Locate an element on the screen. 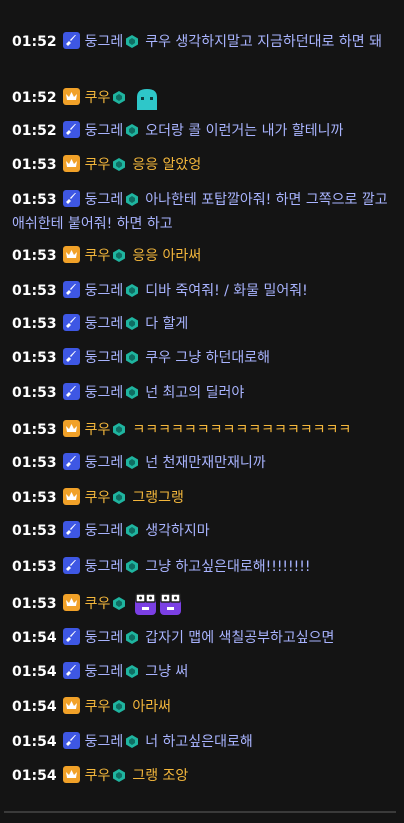 This screenshot has width=404, height=823. message-text: 쿠우 그냥 하던대로해 is located at coordinates (208, 358).